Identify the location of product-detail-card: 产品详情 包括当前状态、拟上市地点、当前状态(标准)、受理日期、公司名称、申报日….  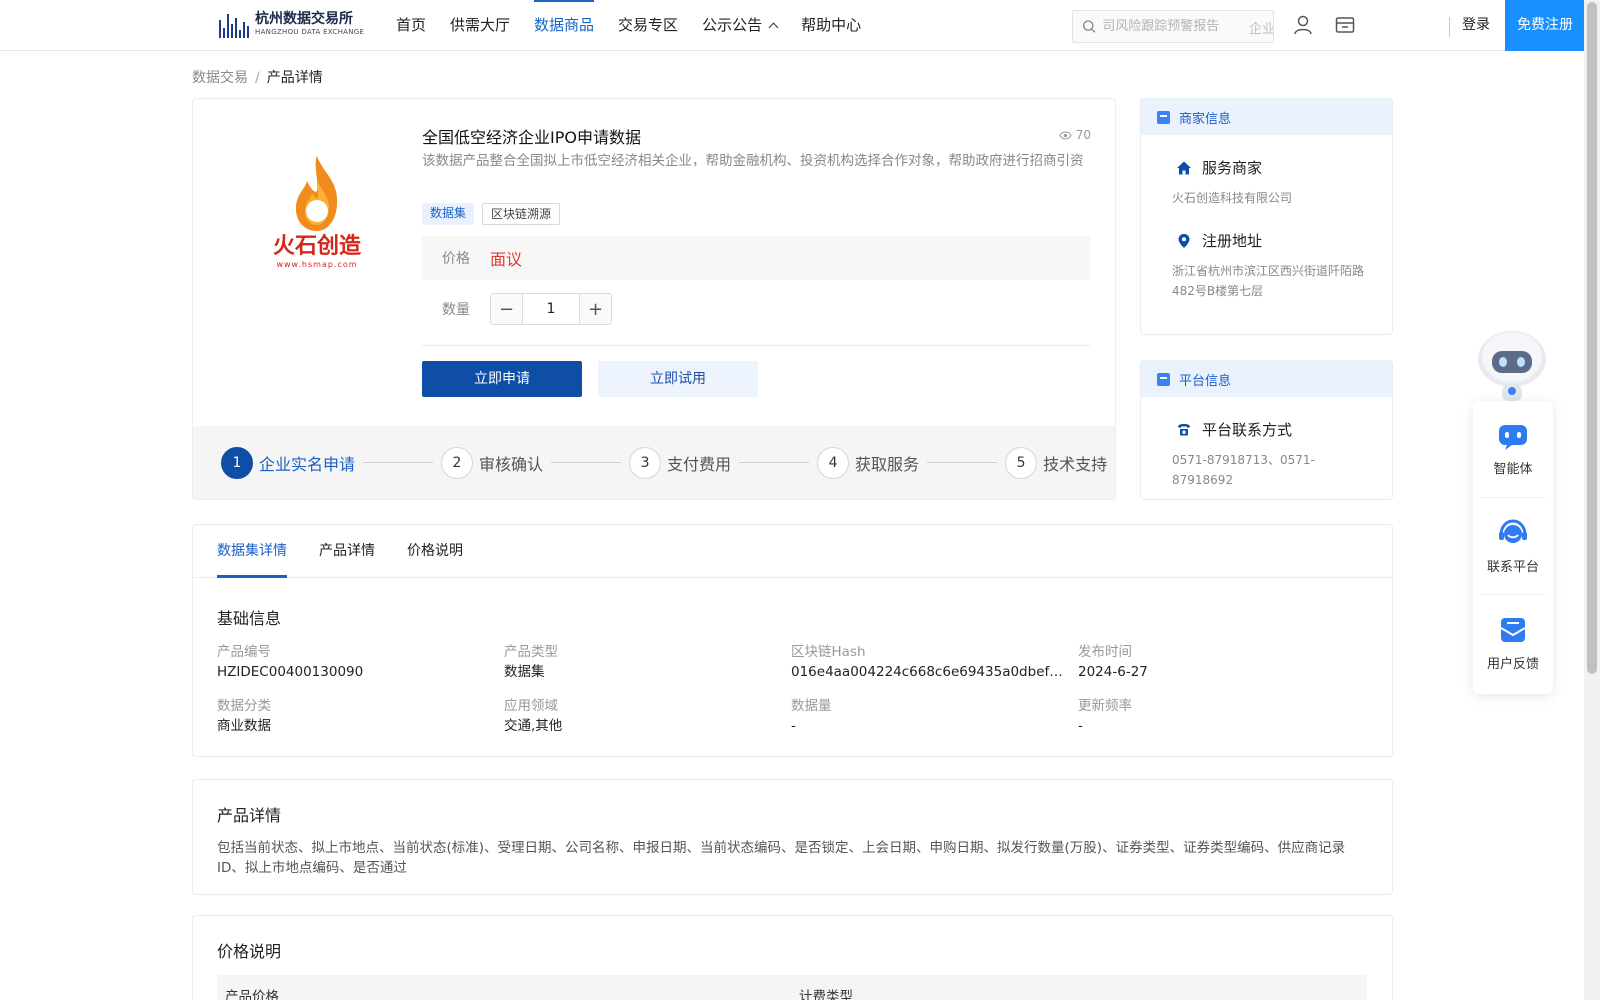
(792, 837).